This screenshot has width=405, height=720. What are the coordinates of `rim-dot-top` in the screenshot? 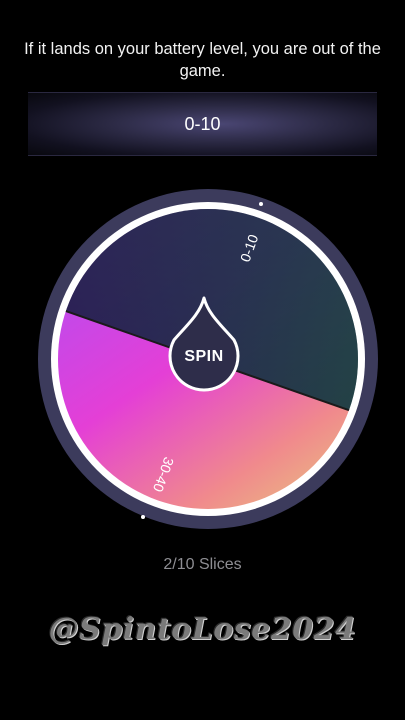 It's located at (261, 204).